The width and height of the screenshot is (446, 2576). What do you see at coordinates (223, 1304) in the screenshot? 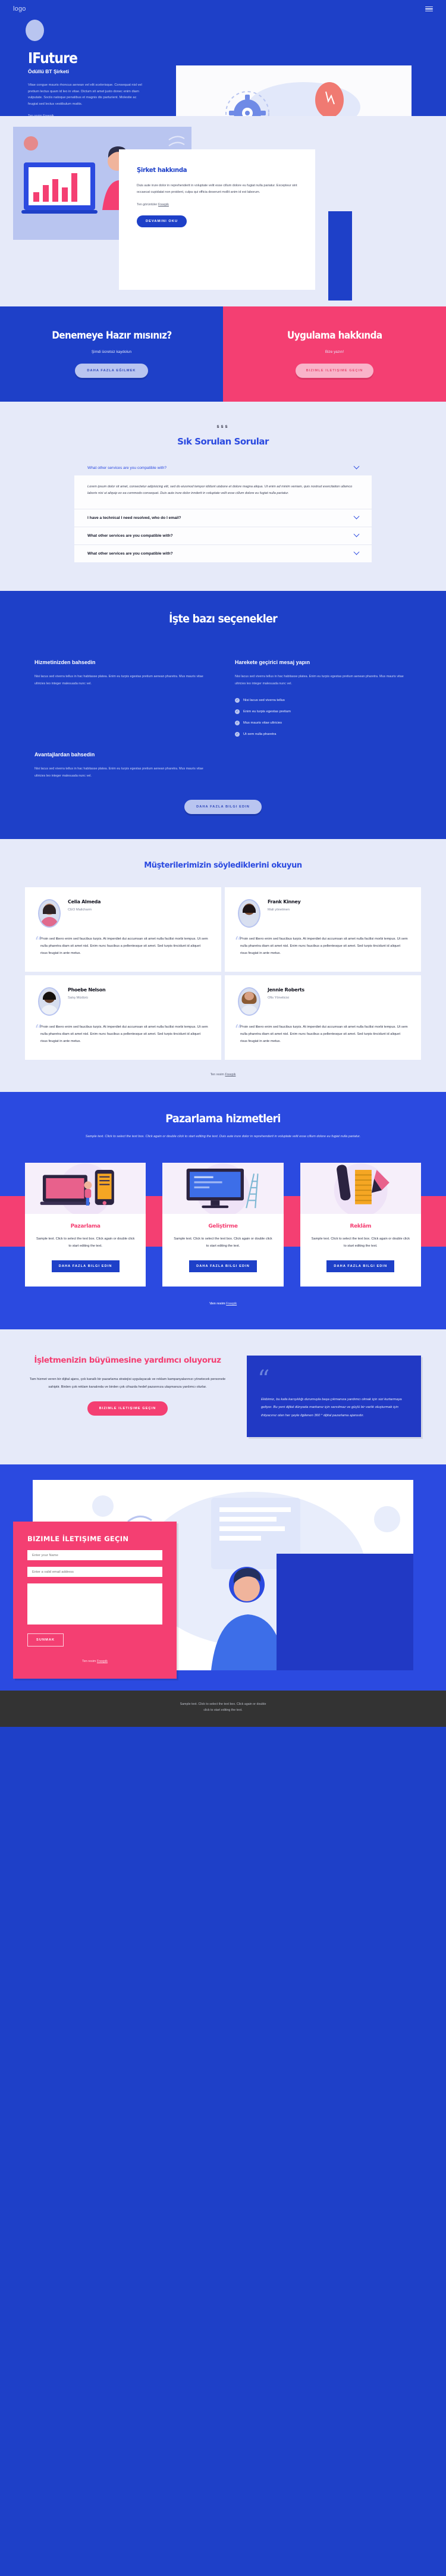
I see `marketing-credit: 'den resim Freepik` at bounding box center [223, 1304].